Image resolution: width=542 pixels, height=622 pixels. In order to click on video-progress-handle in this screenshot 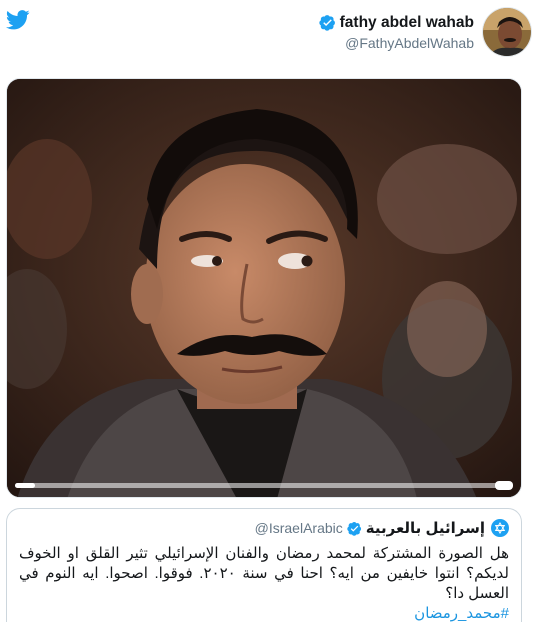, I will do `click(504, 485)`.